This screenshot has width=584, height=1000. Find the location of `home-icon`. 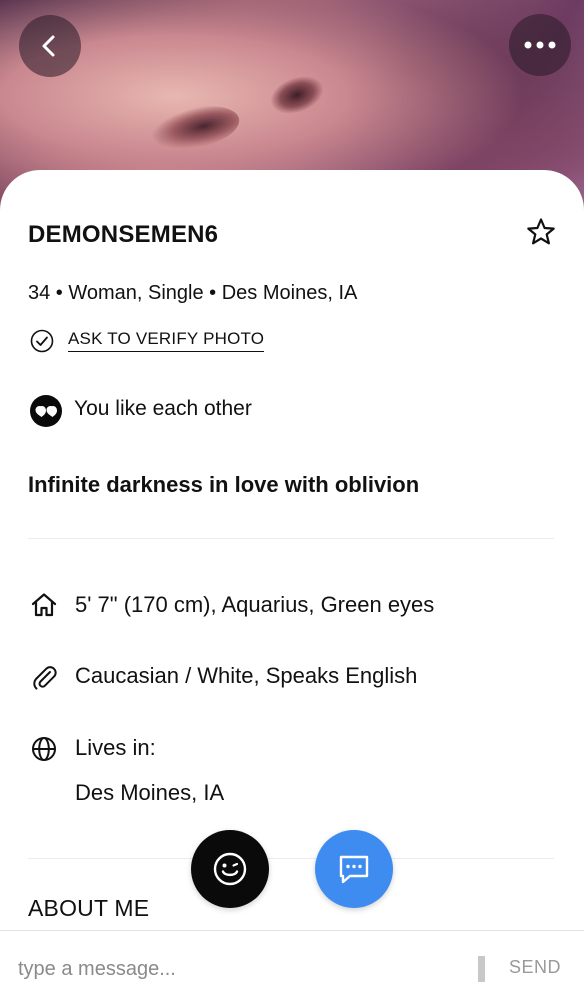

home-icon is located at coordinates (44, 605).